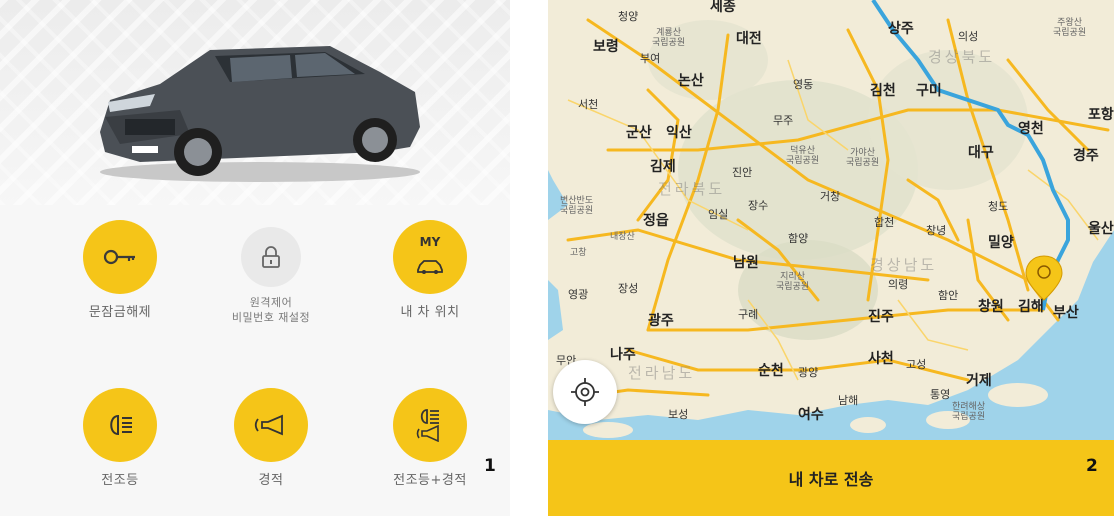 Image resolution: width=1114 pixels, height=516 pixels. What do you see at coordinates (679, 133) in the screenshot?
I see `place-iksan: 익산` at bounding box center [679, 133].